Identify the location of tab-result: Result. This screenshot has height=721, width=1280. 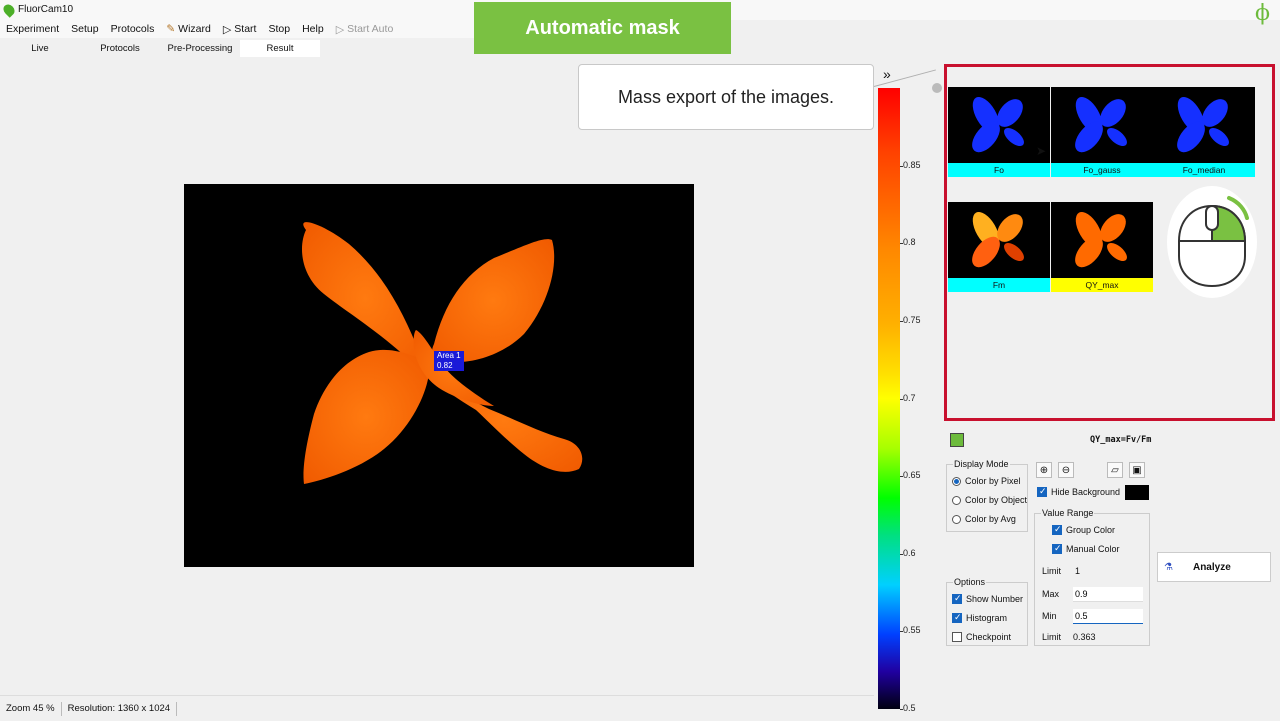
(280, 48).